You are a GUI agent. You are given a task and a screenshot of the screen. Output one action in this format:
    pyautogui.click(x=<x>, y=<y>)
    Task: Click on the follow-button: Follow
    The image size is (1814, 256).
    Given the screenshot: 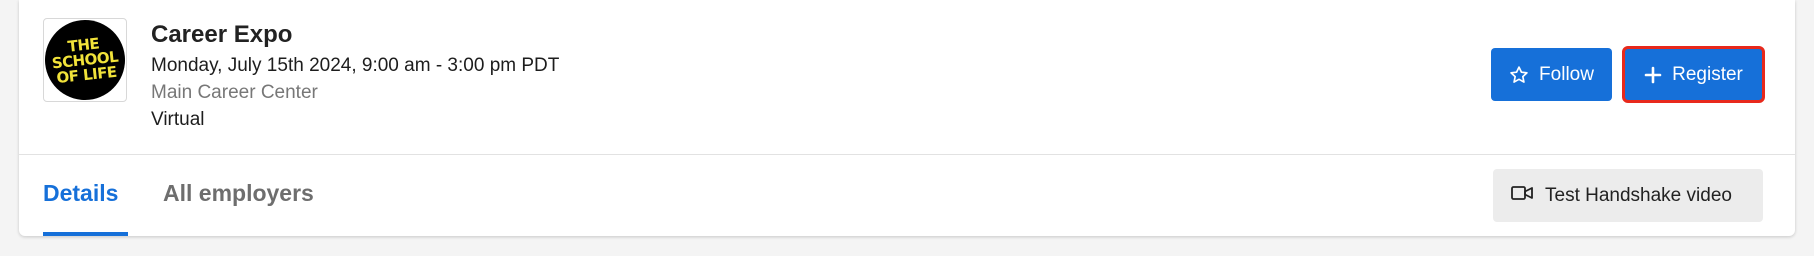 What is the action you would take?
    pyautogui.click(x=1551, y=74)
    